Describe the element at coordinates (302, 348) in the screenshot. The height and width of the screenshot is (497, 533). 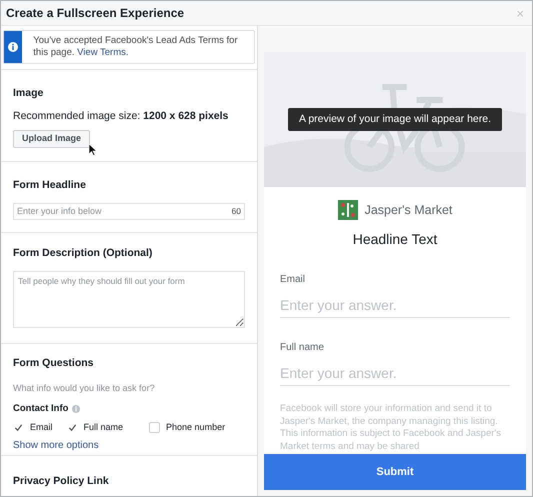
I see `field-label: Full name` at that location.